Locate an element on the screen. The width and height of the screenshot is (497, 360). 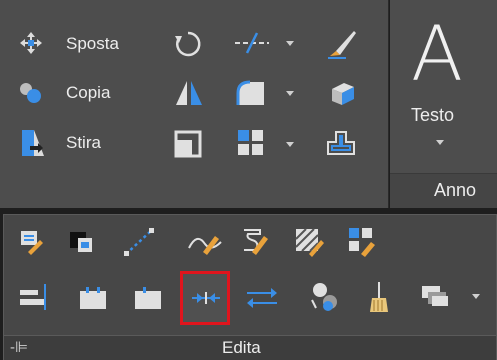
edit-array-icon is located at coordinates (309, 242).